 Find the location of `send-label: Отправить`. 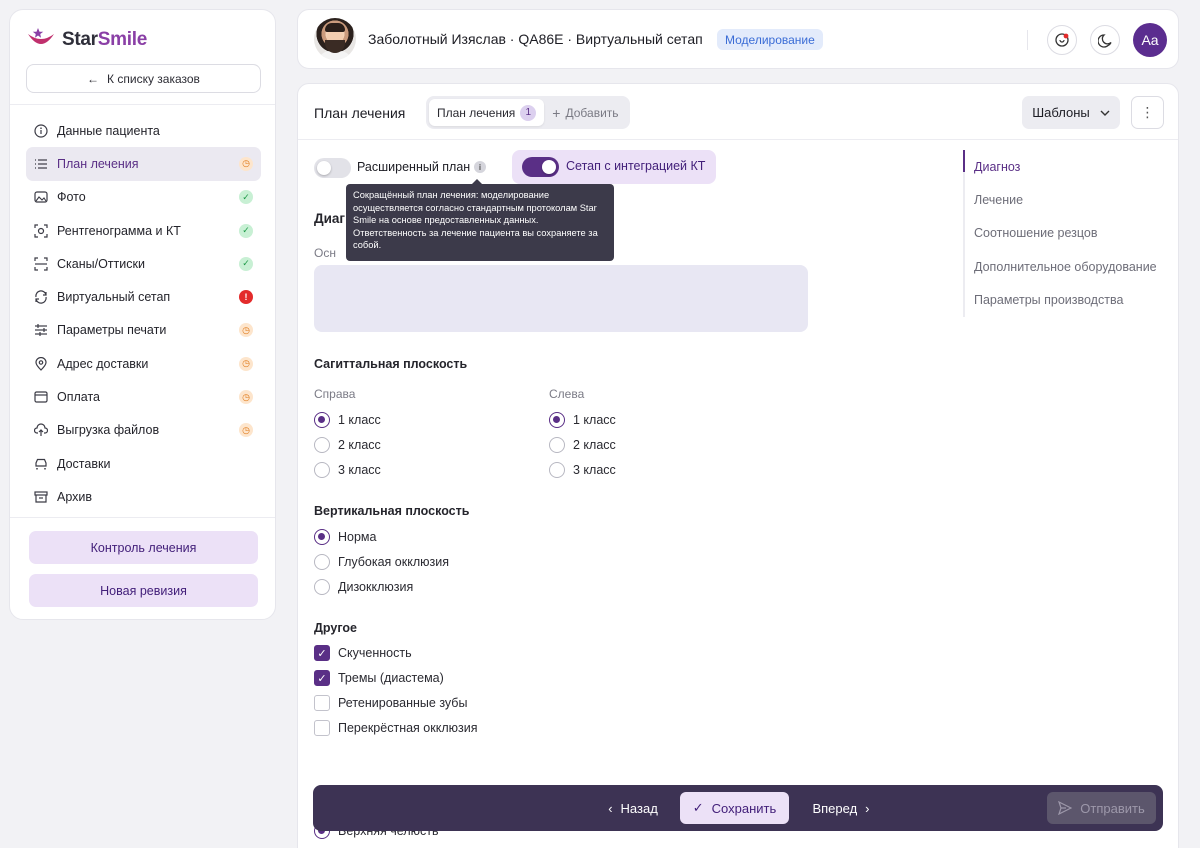

send-label: Отправить is located at coordinates (1112, 808).